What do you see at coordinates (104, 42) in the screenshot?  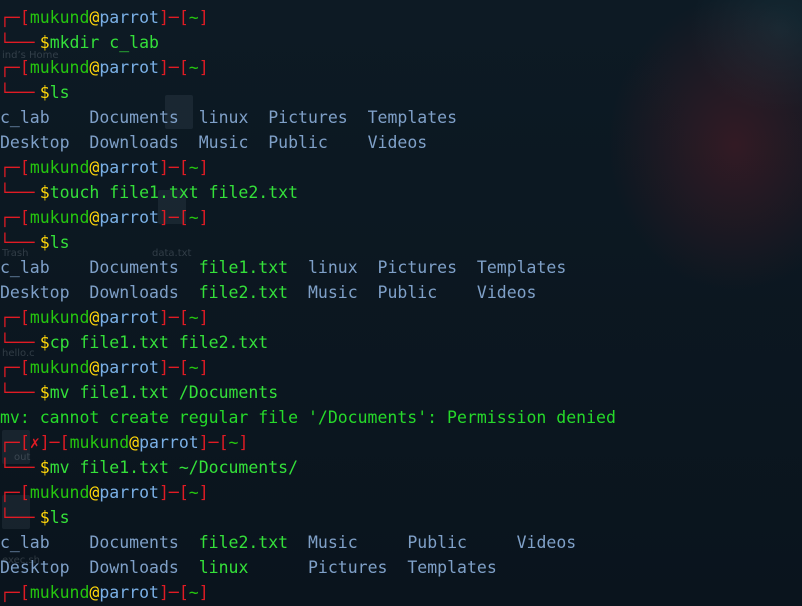 I see `command-text: mkdir c_lab` at bounding box center [104, 42].